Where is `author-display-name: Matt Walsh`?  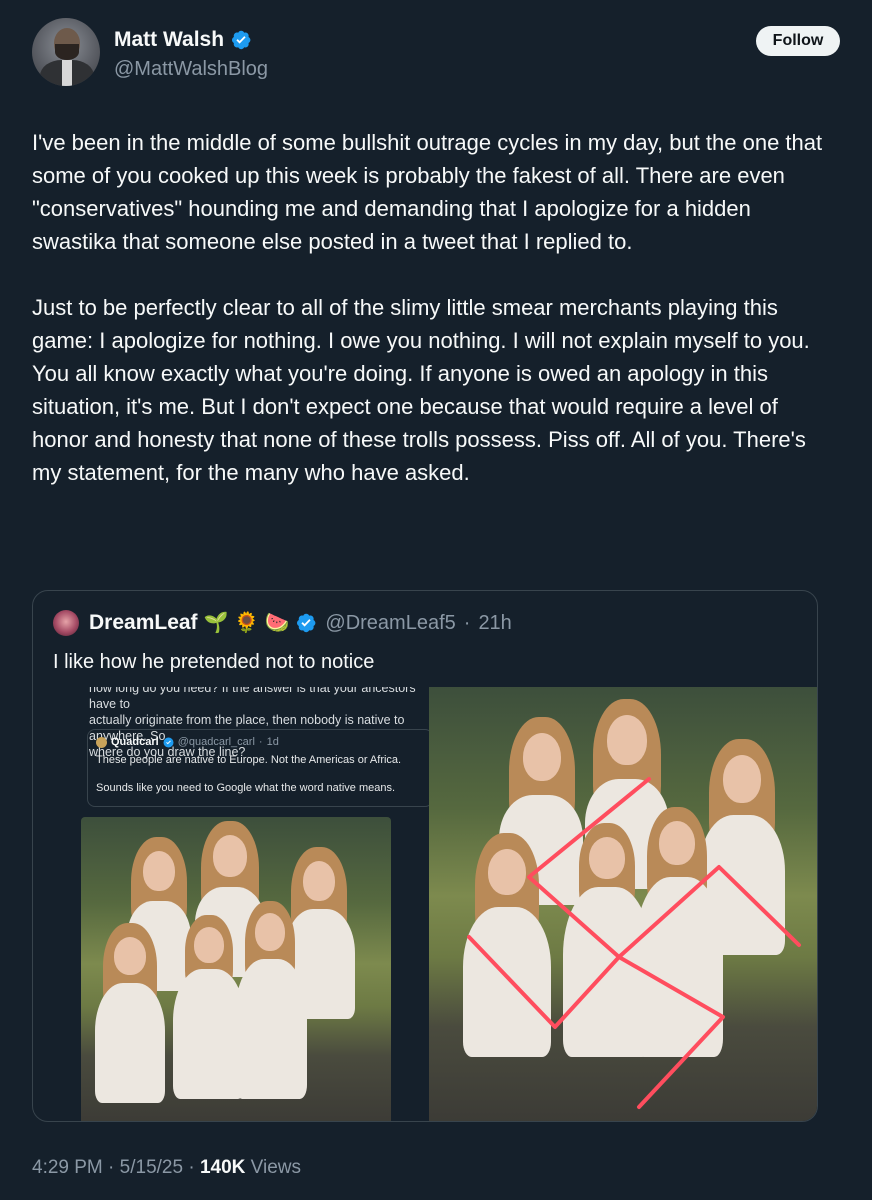
author-display-name: Matt Walsh is located at coordinates (169, 40).